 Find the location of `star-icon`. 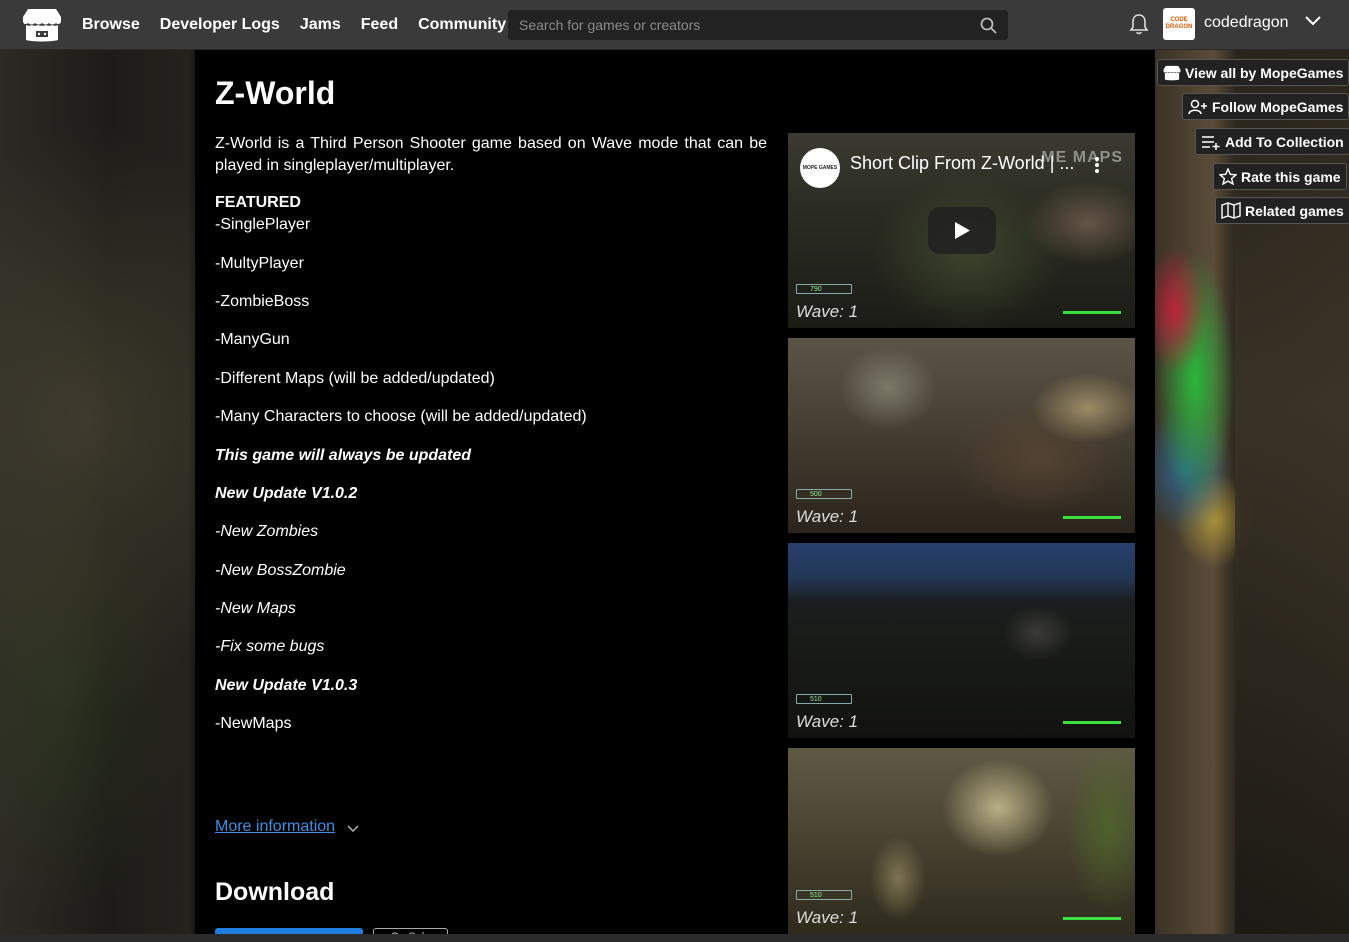

star-icon is located at coordinates (1228, 176).